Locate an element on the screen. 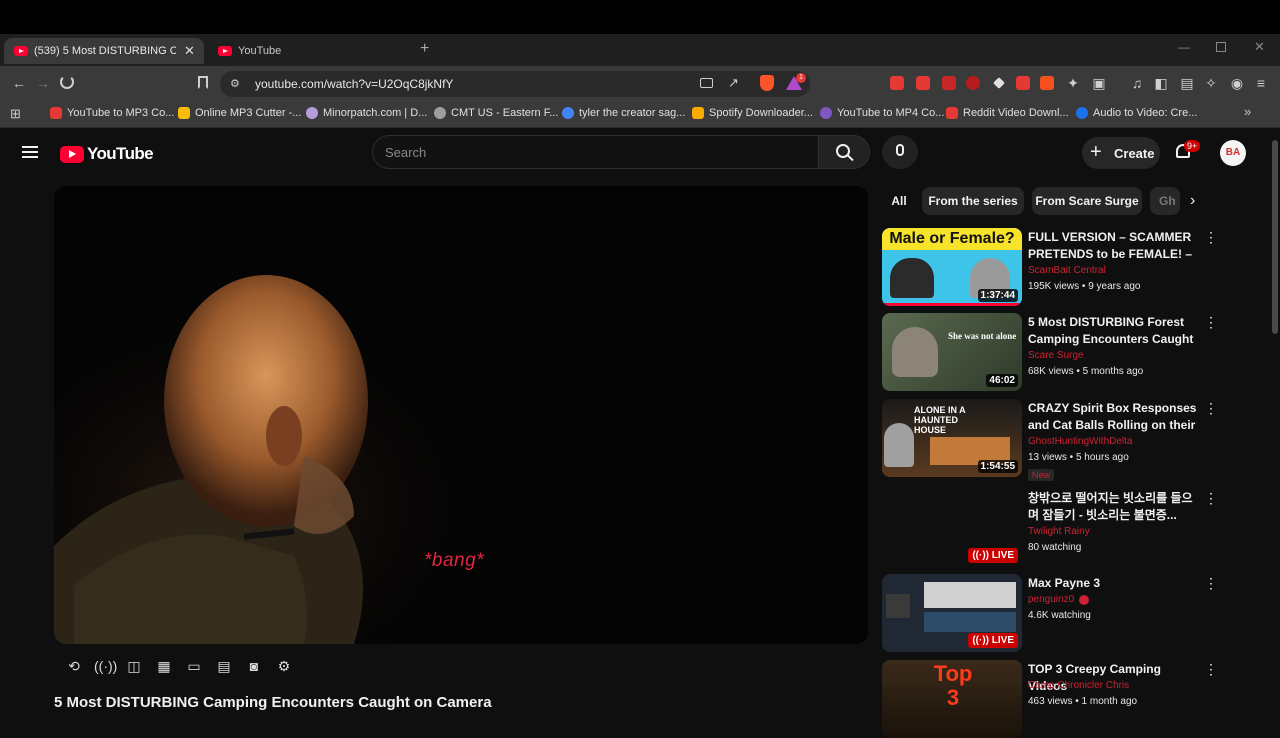 The width and height of the screenshot is (1280, 738). vpn-icon: ◉ is located at coordinates (1237, 83).